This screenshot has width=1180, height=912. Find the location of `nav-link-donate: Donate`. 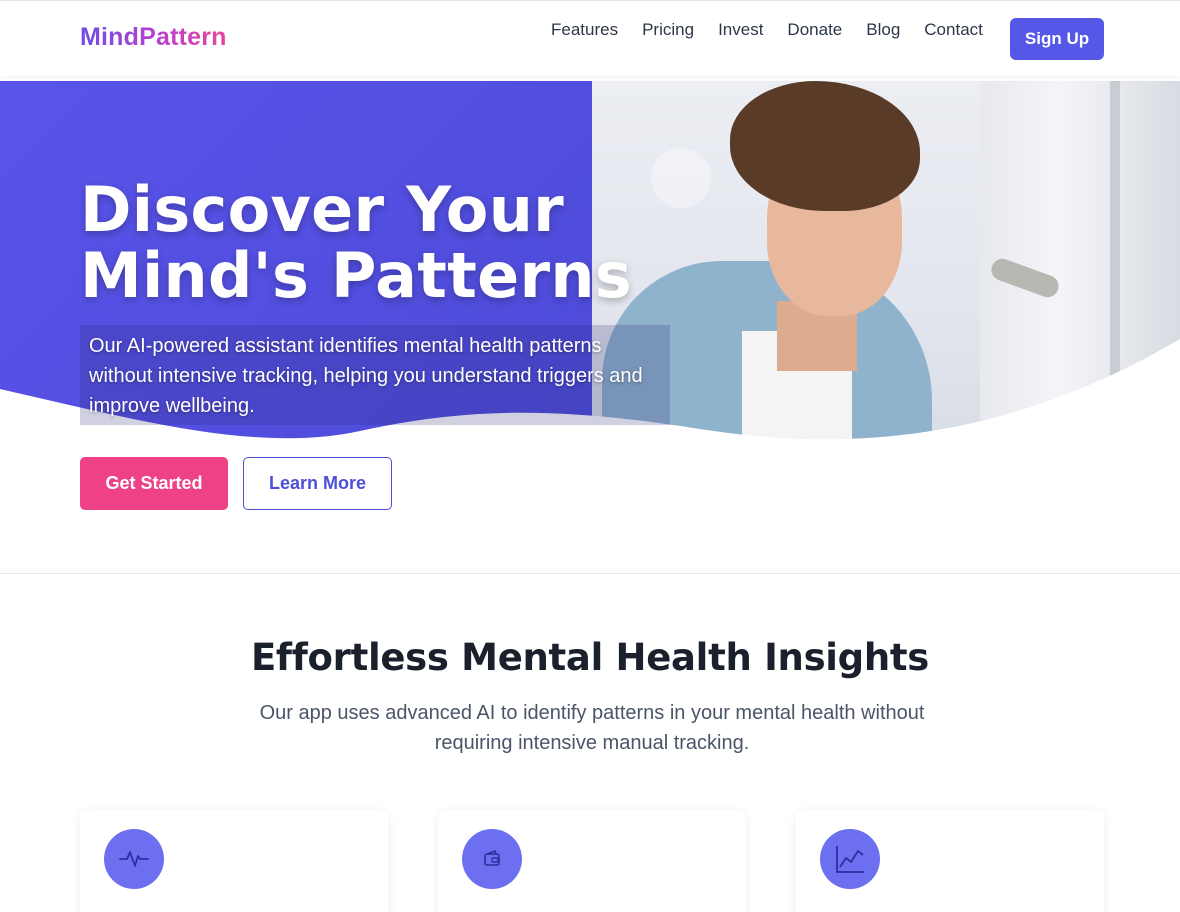

nav-link-donate: Donate is located at coordinates (814, 30).